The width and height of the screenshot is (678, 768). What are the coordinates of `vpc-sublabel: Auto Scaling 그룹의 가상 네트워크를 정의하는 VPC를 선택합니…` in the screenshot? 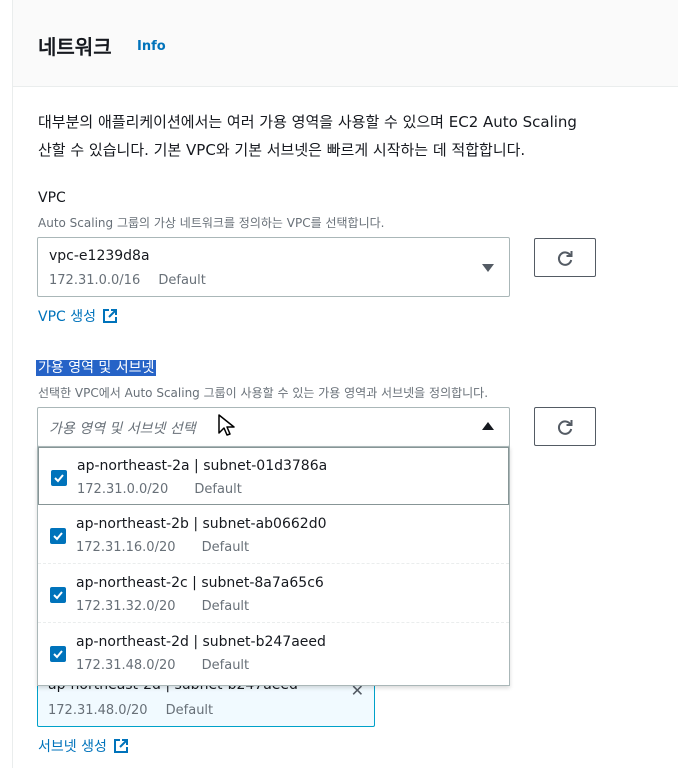 It's located at (211, 223).